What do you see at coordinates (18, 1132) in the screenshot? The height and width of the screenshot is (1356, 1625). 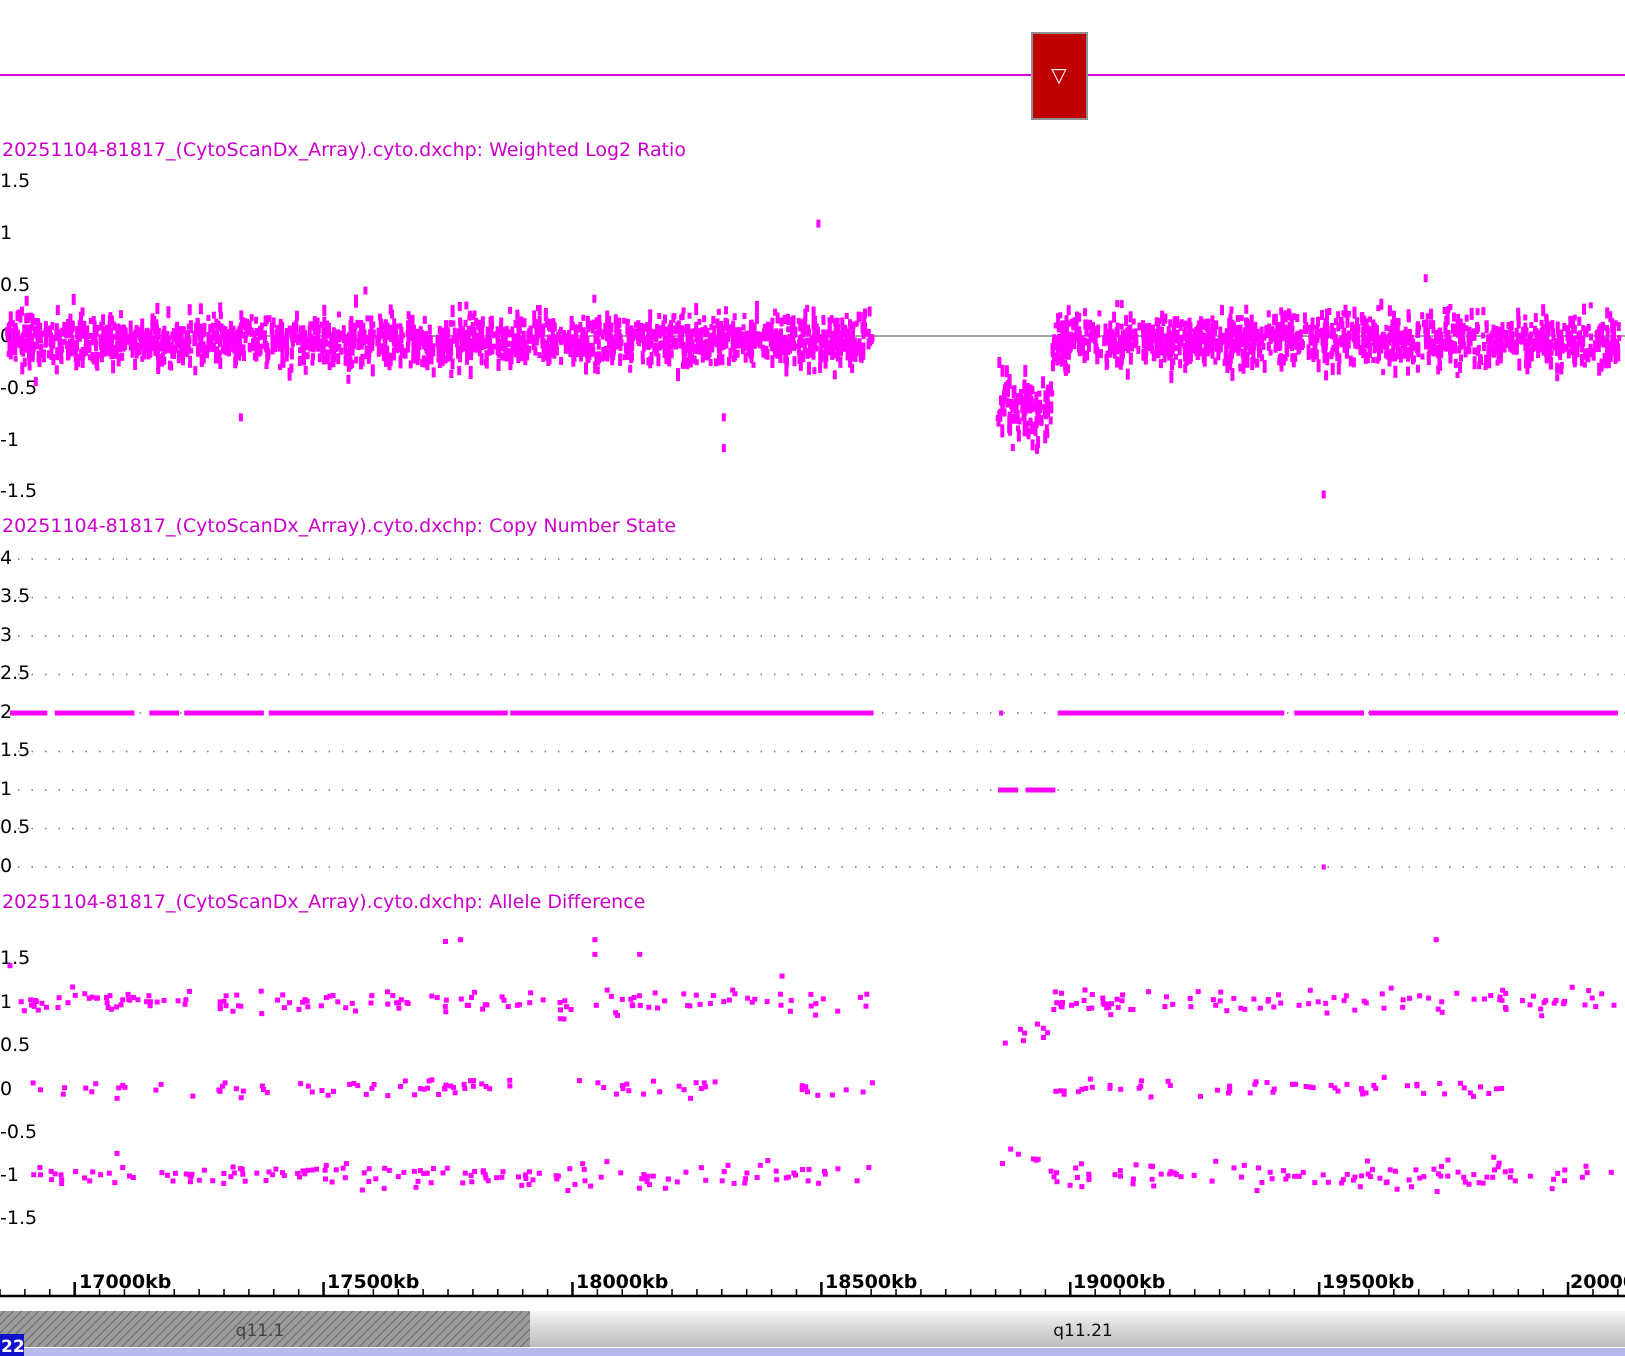 I see `y-tick: -0.5` at bounding box center [18, 1132].